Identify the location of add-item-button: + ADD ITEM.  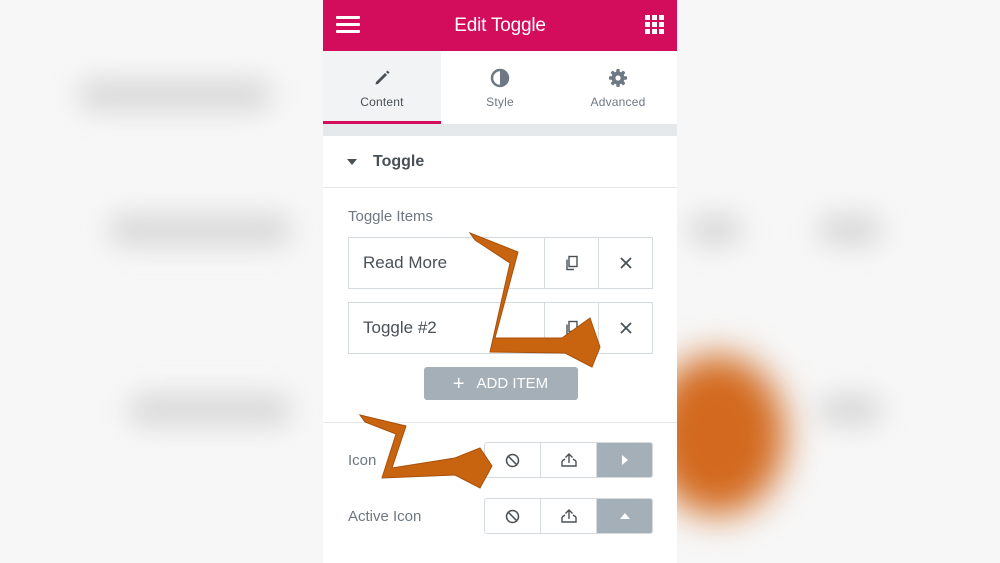
(500, 383).